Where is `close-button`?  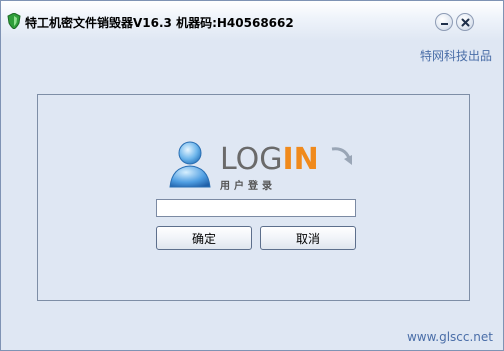
close-button is located at coordinates (465, 22).